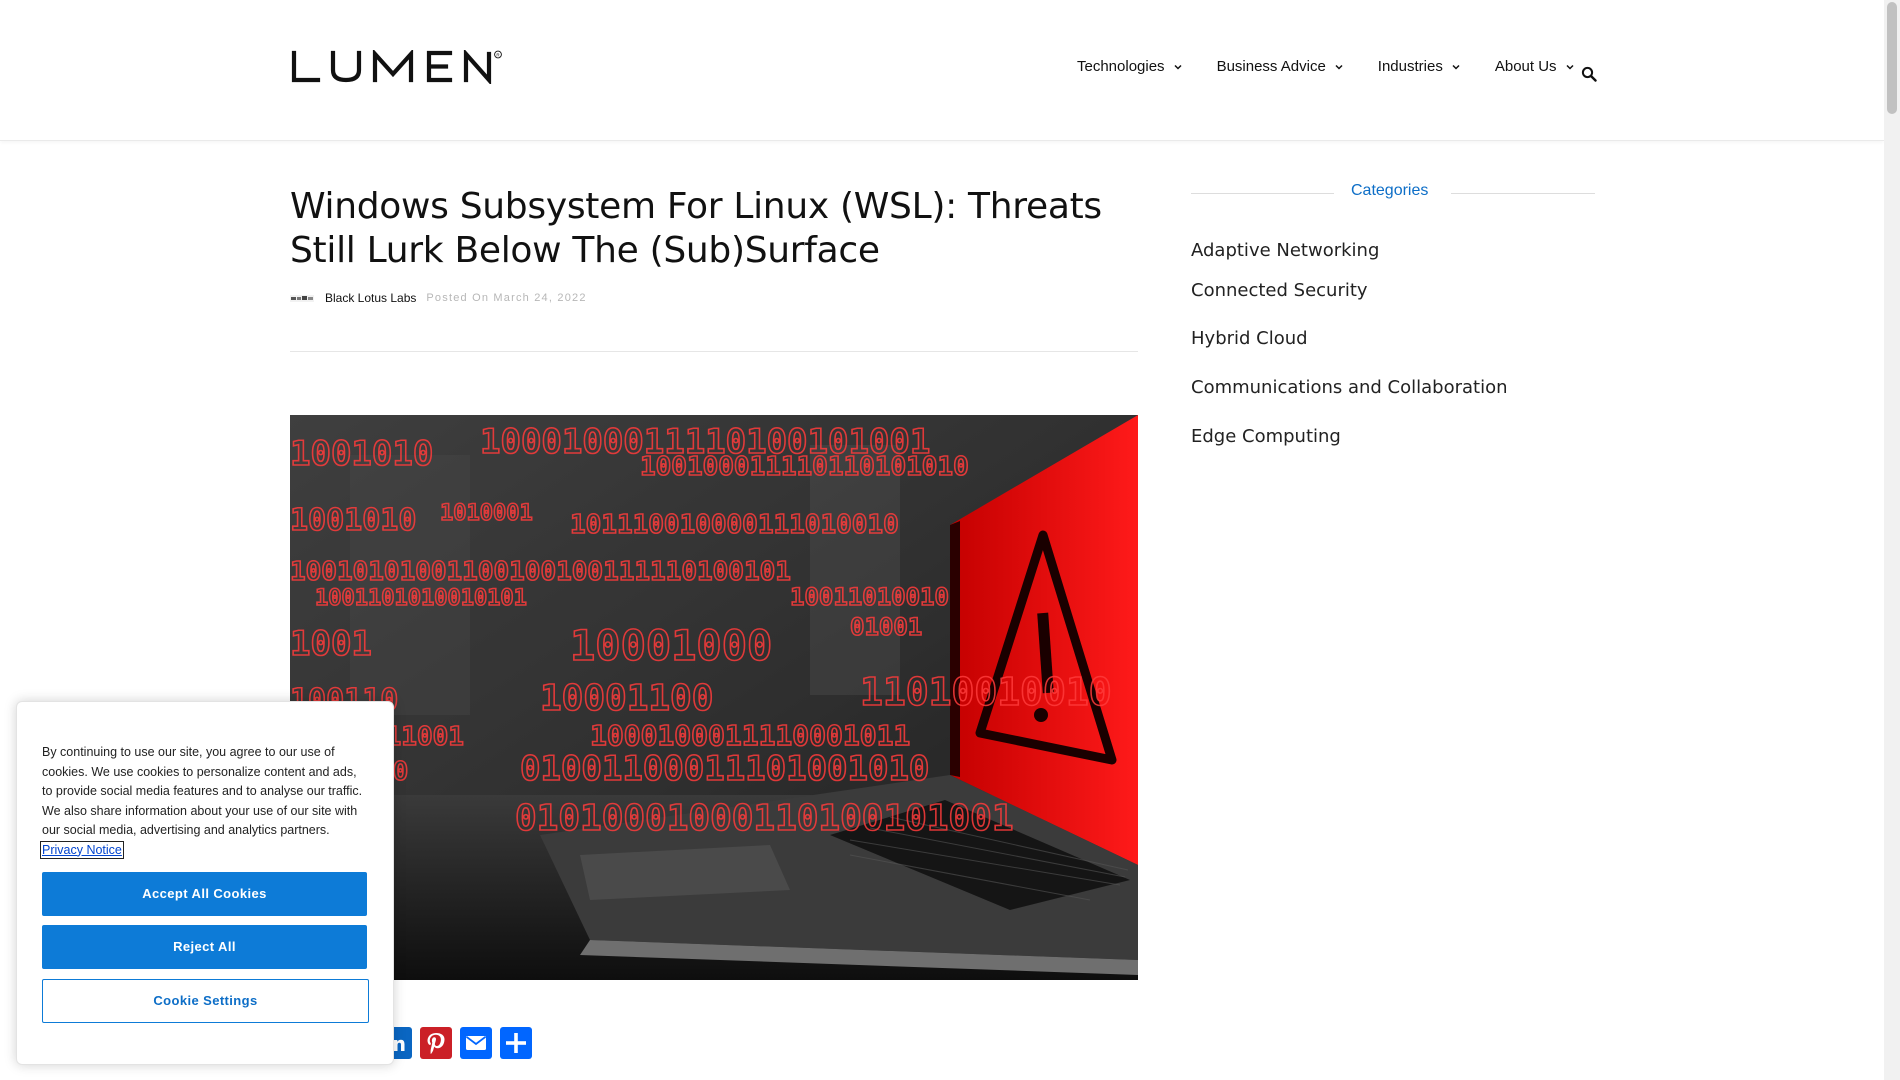 The width and height of the screenshot is (1900, 1080). What do you see at coordinates (205, 1001) in the screenshot?
I see `cookie-settings-button: Cookie Settings` at bounding box center [205, 1001].